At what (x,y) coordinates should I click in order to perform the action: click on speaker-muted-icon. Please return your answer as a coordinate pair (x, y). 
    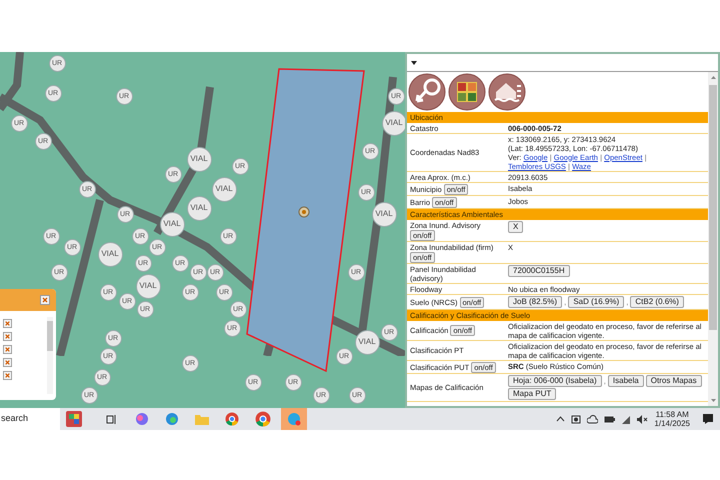
    Looking at the image, I should click on (642, 419).